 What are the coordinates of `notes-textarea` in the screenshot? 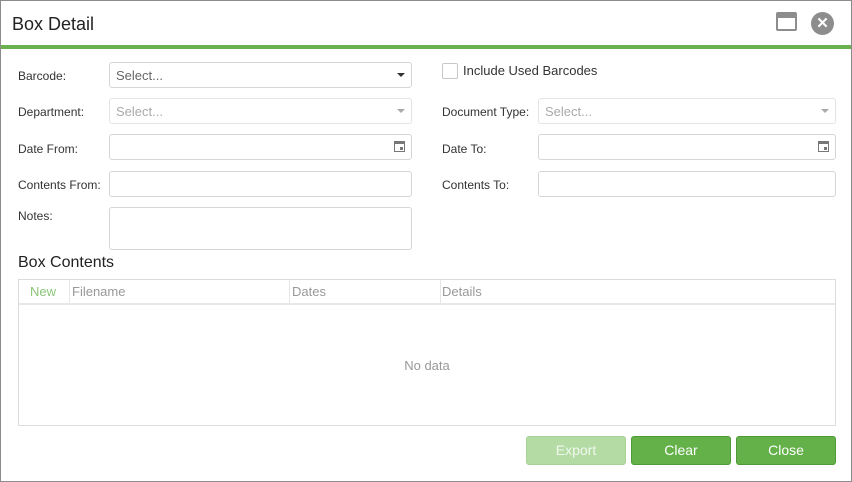 It's located at (260, 228).